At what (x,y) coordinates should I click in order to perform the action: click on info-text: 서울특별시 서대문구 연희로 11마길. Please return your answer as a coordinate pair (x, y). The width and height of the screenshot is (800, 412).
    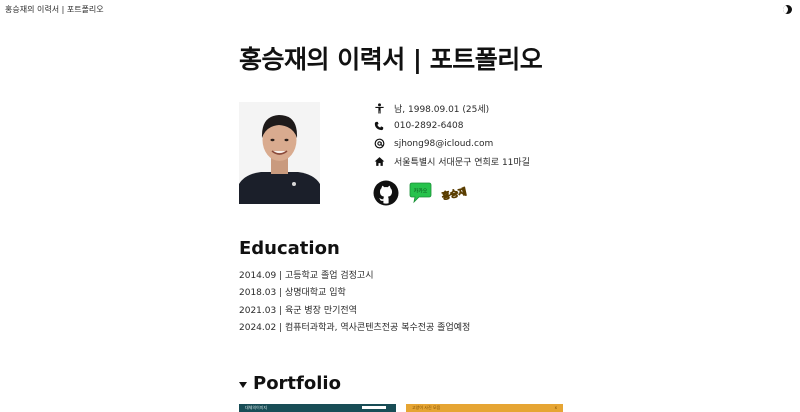
    Looking at the image, I should click on (462, 162).